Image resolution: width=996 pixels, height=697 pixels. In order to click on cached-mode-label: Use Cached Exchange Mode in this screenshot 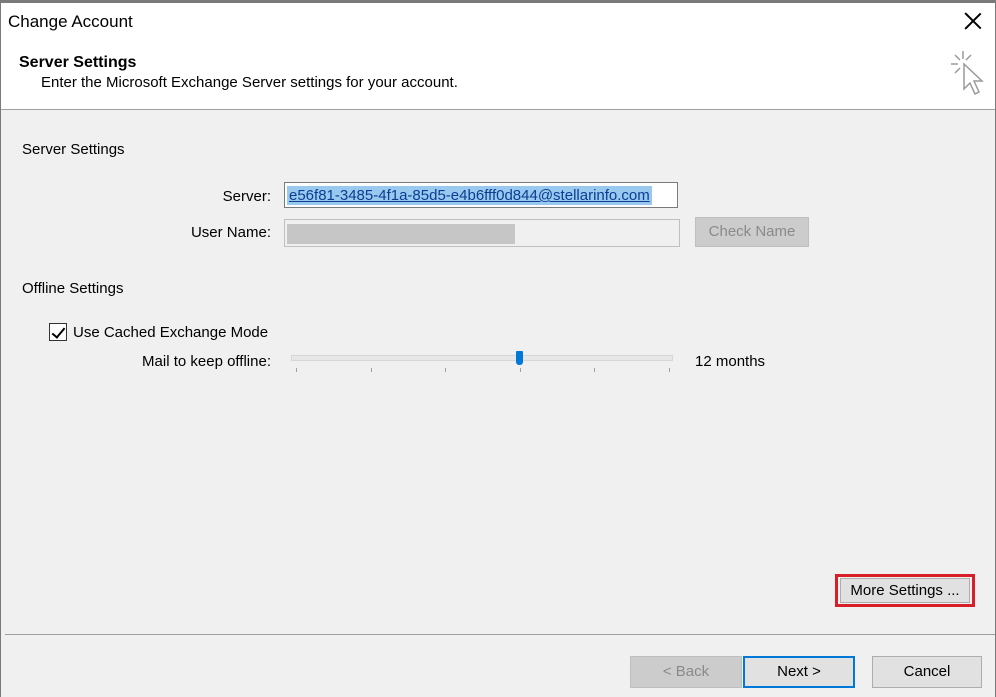, I will do `click(170, 332)`.